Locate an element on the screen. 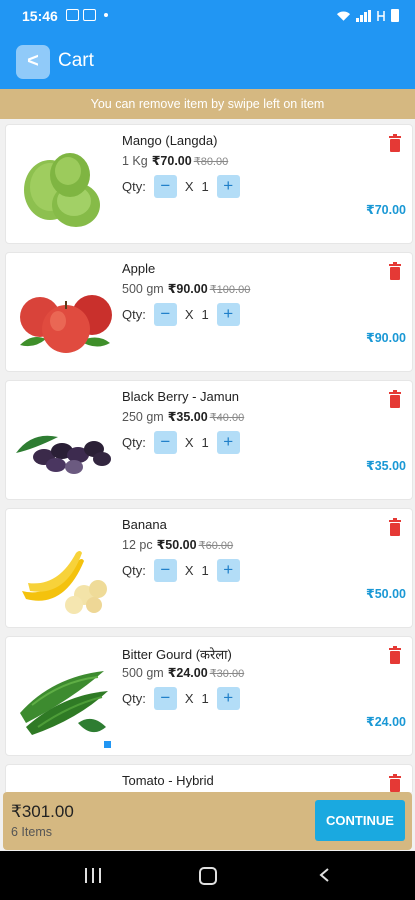 This screenshot has height=900, width=415. price-line: 250 gm ₹35.00 ₹40.00 is located at coordinates (183, 416).